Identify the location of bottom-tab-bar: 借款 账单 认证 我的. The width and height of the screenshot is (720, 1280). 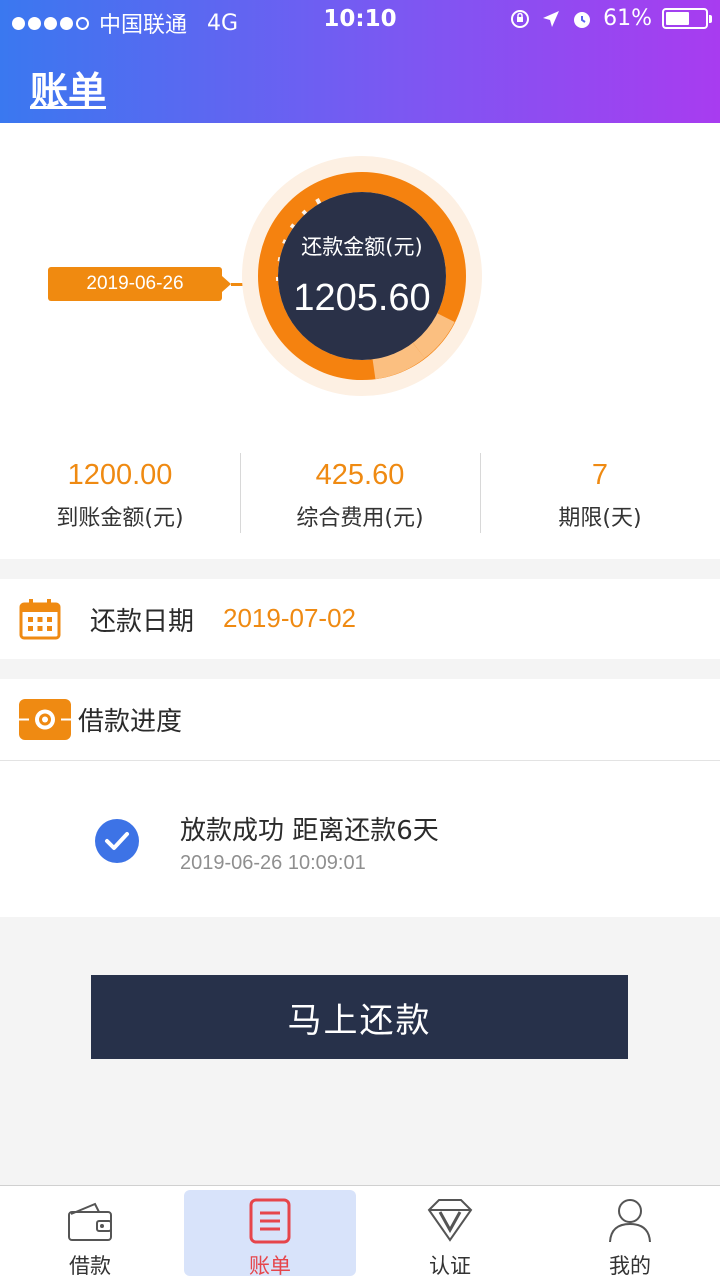
(360, 1232).